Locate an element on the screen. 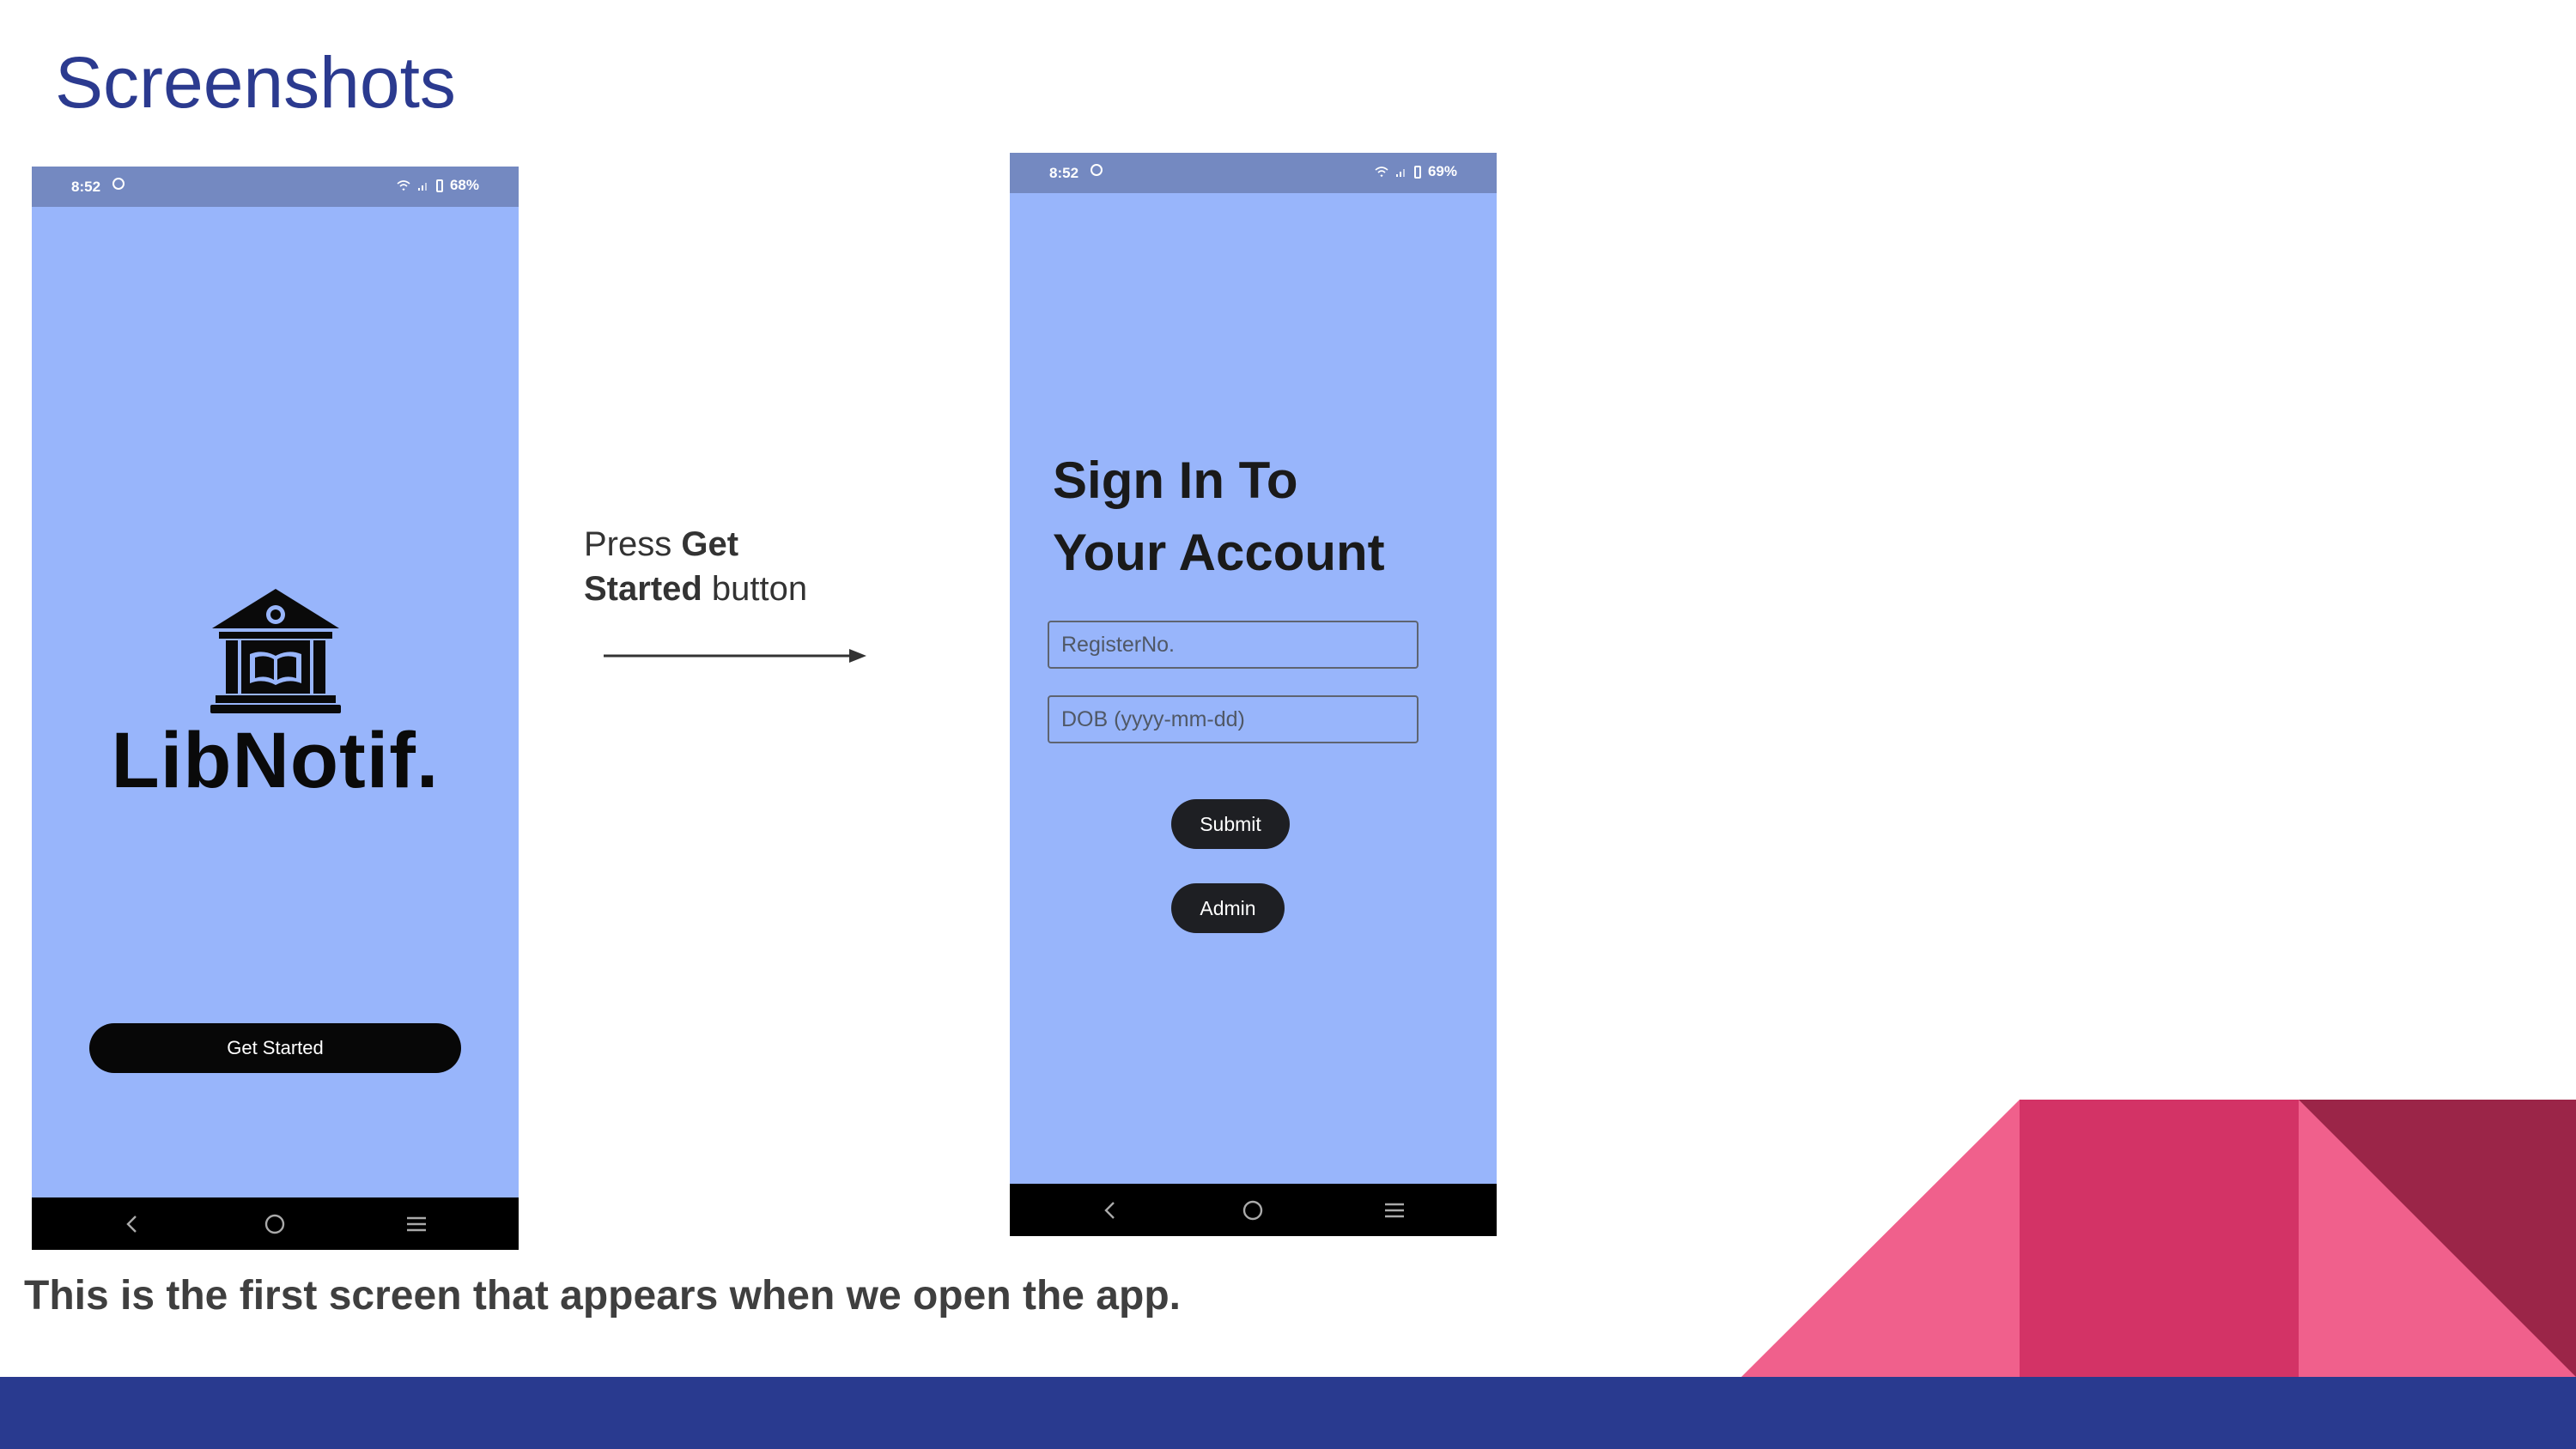 The width and height of the screenshot is (2576, 1449). footer-band is located at coordinates (1288, 1413).